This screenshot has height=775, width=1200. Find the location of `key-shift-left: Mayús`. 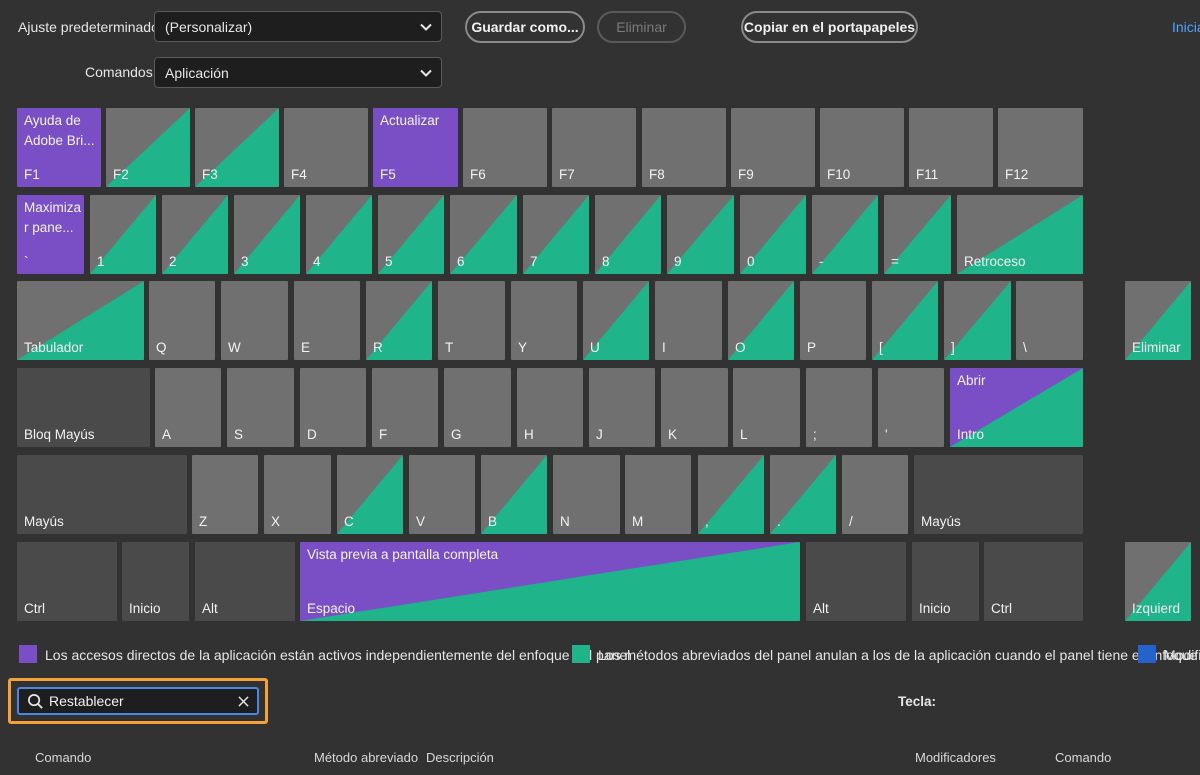

key-shift-left: Mayús is located at coordinates (102, 494).